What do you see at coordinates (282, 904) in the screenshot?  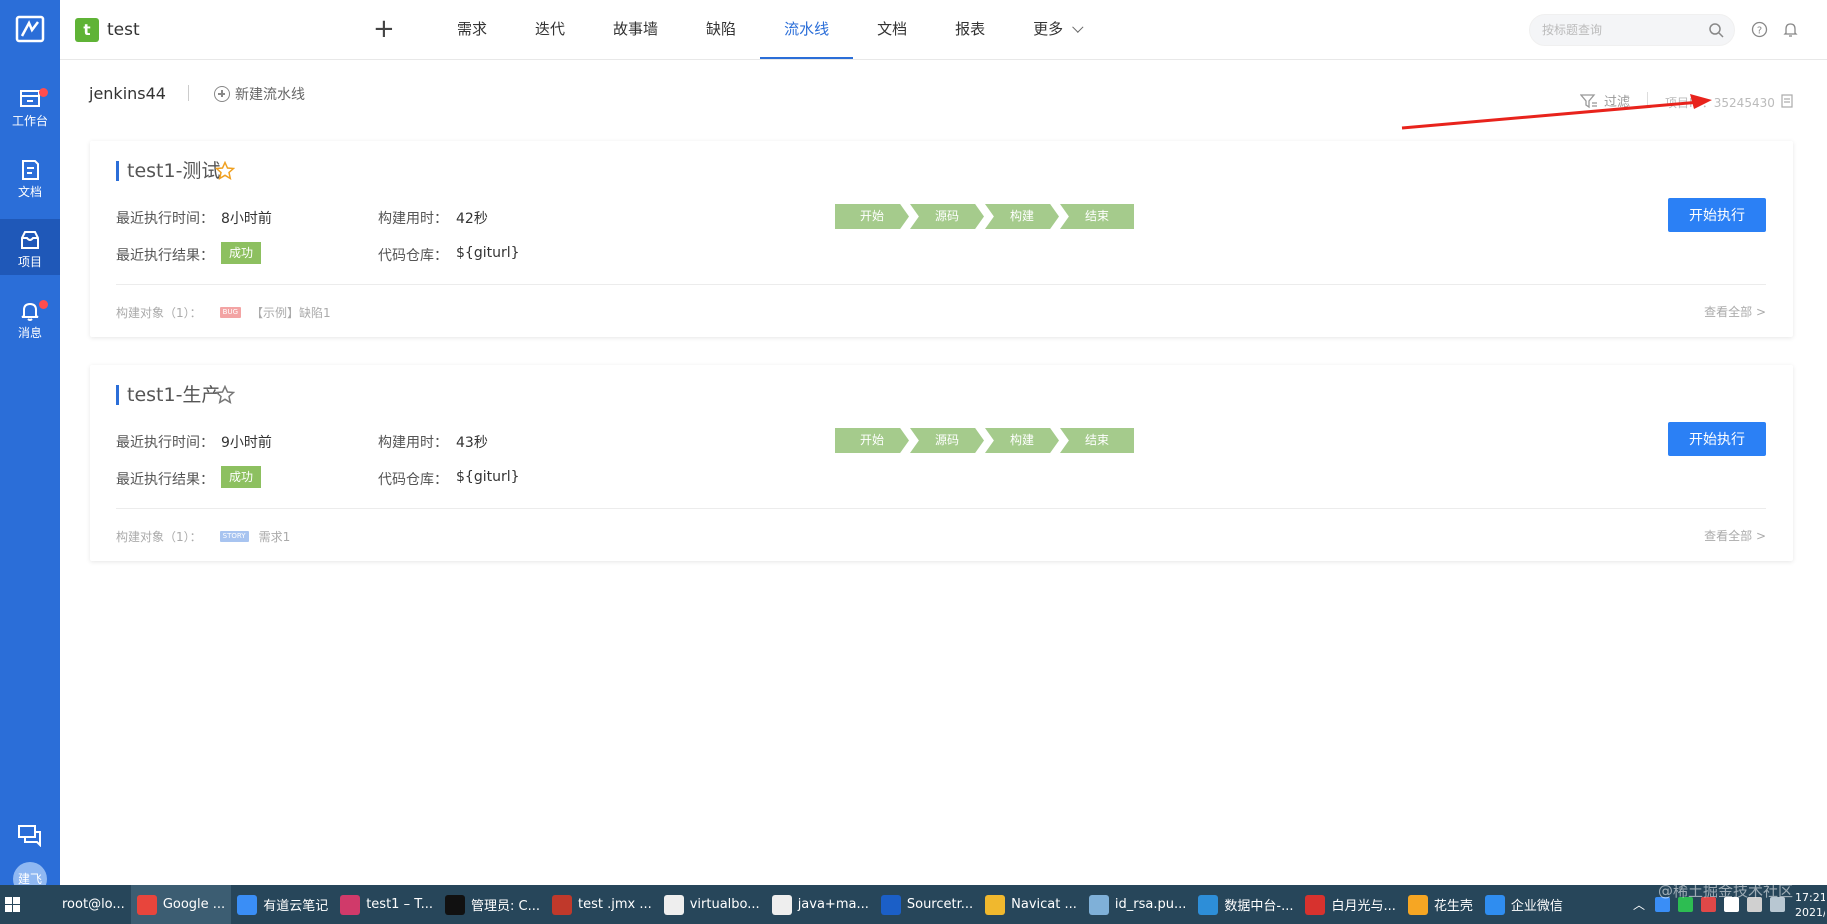 I see `taskbar-item: 有道云笔记` at bounding box center [282, 904].